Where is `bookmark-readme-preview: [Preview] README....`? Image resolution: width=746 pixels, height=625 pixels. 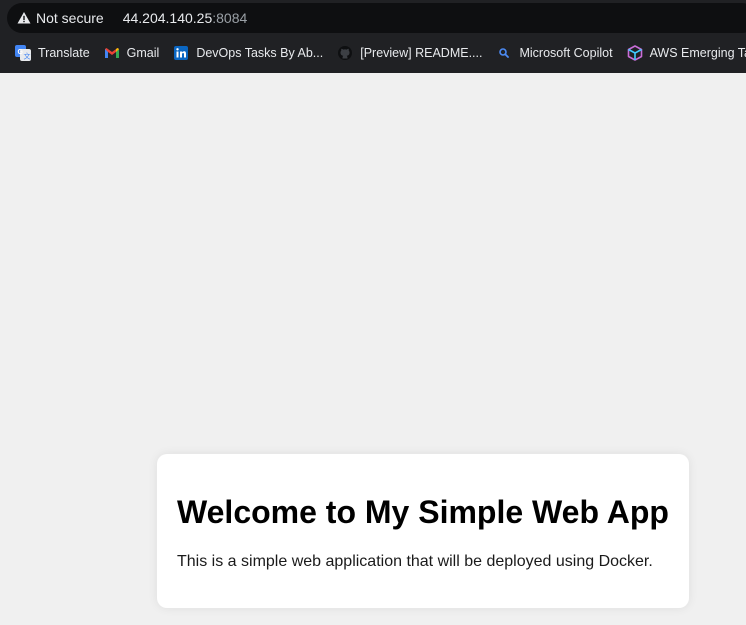 bookmark-readme-preview: [Preview] README.... is located at coordinates (409, 53).